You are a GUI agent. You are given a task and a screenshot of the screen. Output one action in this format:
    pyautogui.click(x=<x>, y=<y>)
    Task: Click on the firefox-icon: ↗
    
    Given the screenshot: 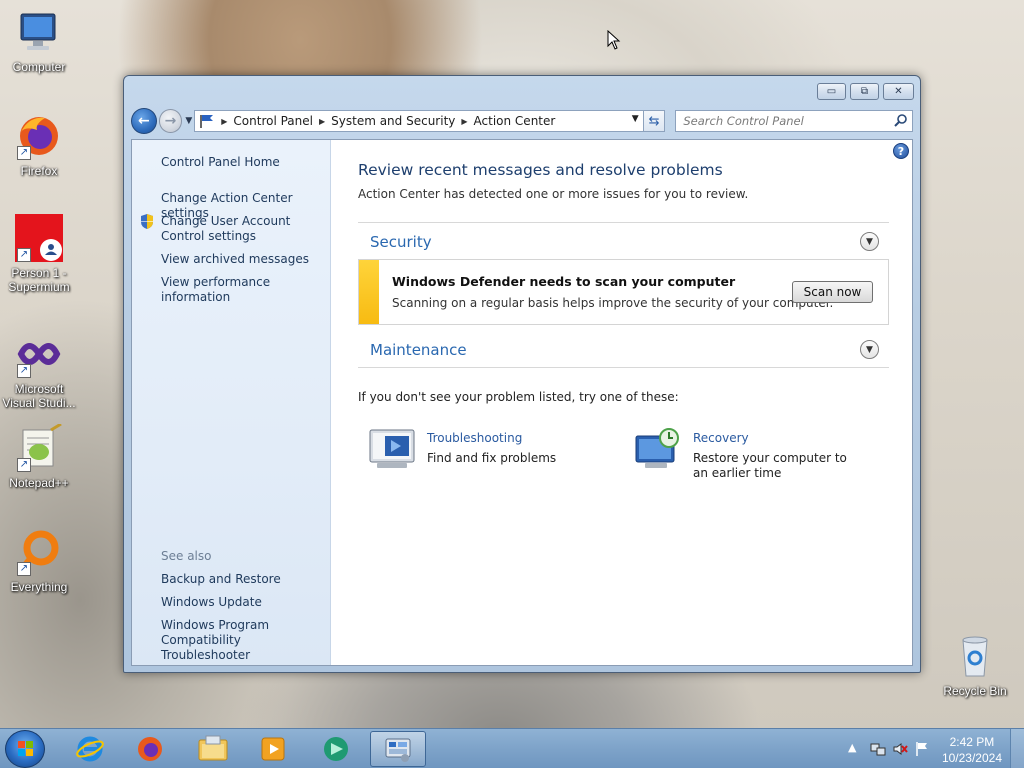 What is the action you would take?
    pyautogui.click(x=39, y=136)
    